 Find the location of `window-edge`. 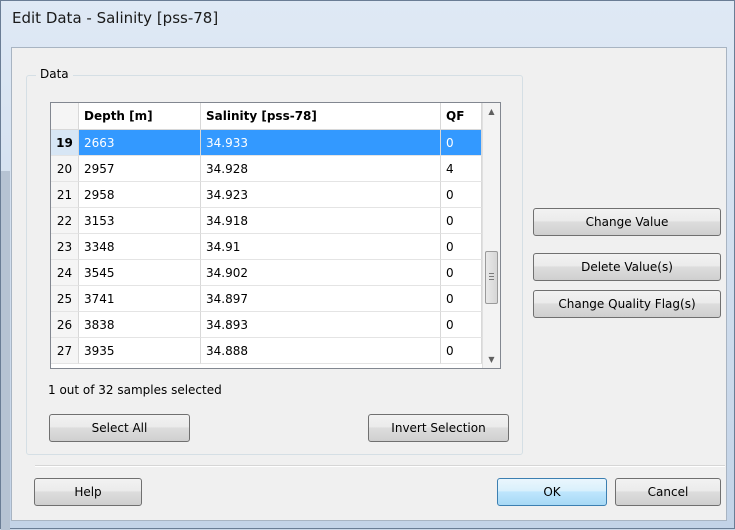

window-edge is located at coordinates (5, 350).